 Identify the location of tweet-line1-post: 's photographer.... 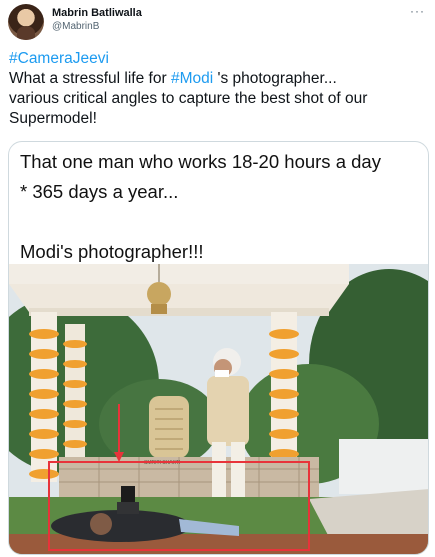
(275, 78).